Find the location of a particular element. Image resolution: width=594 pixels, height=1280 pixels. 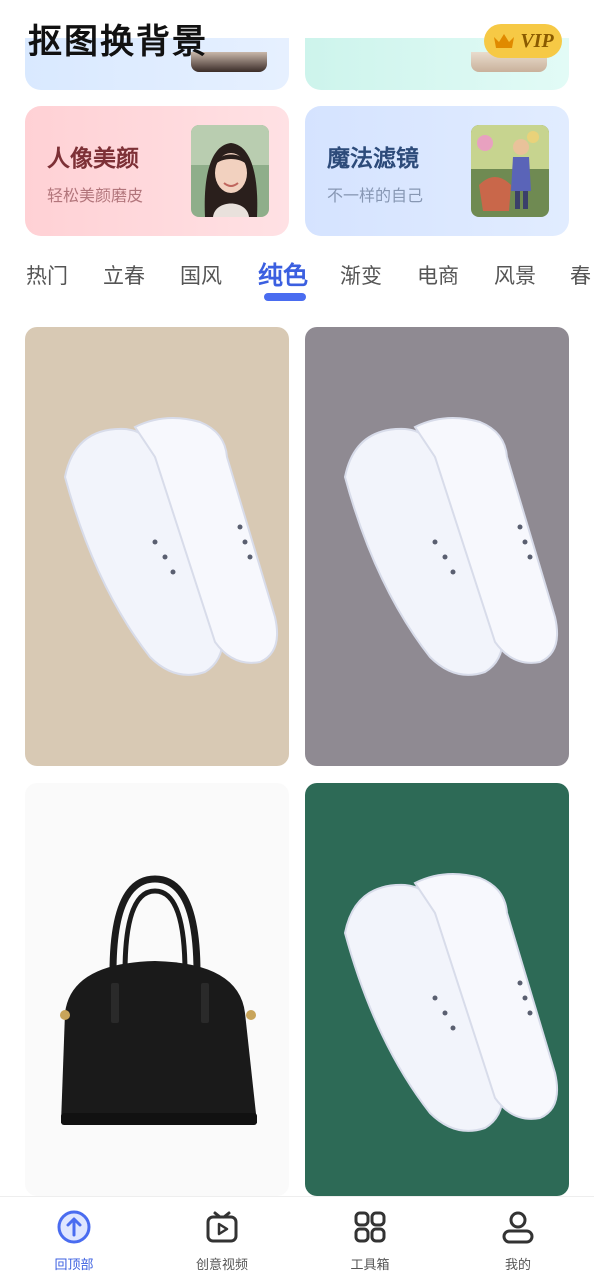

arrow-up-circle-icon is located at coordinates (74, 1227).